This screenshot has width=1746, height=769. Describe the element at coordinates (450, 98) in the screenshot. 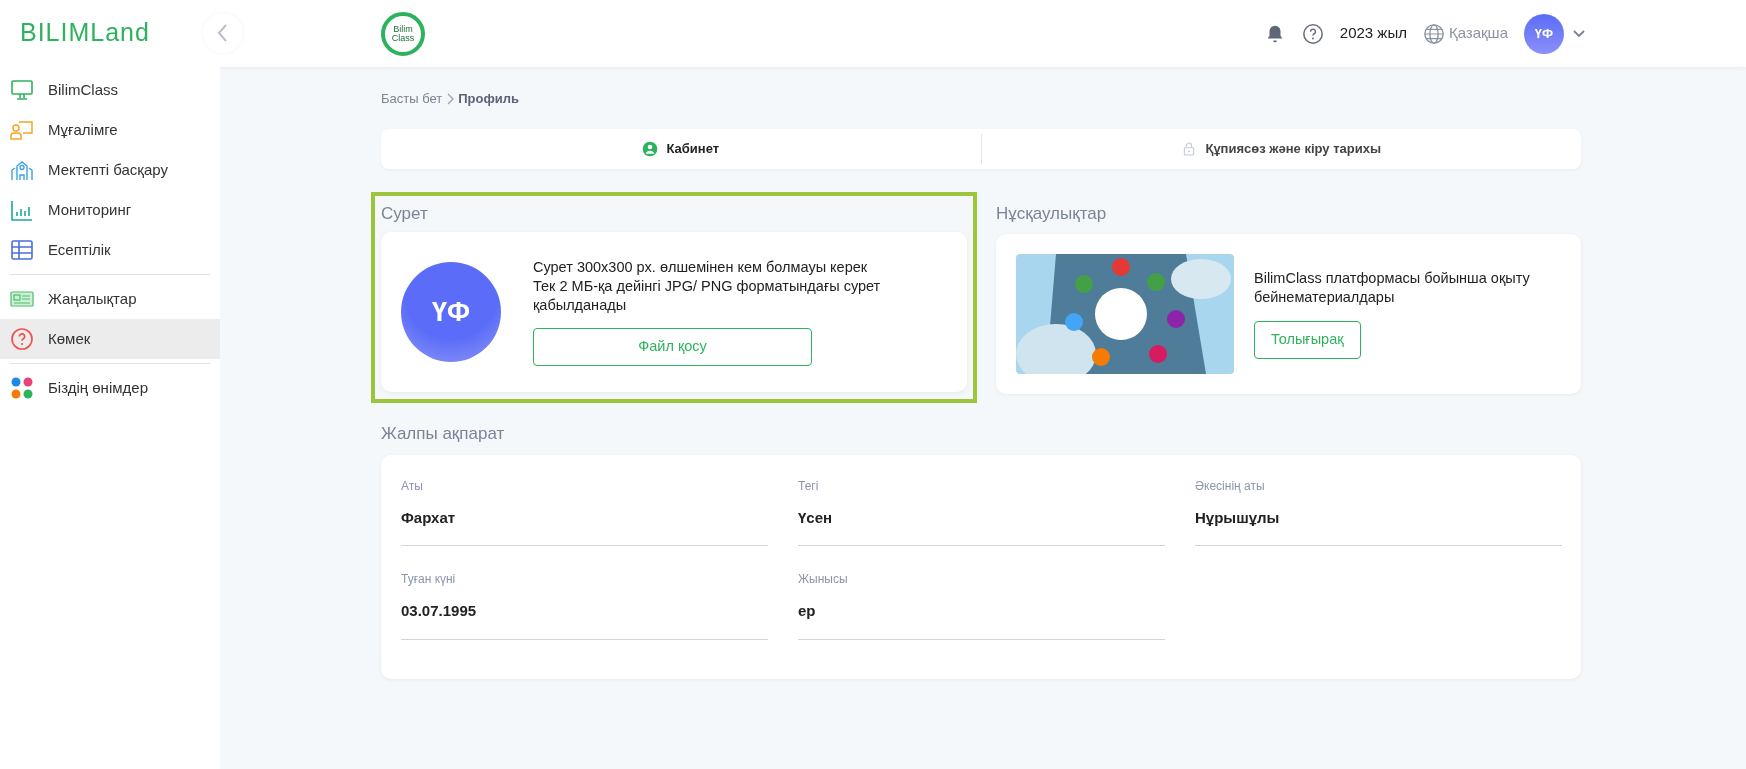

I see `chevron-right-icon` at that location.